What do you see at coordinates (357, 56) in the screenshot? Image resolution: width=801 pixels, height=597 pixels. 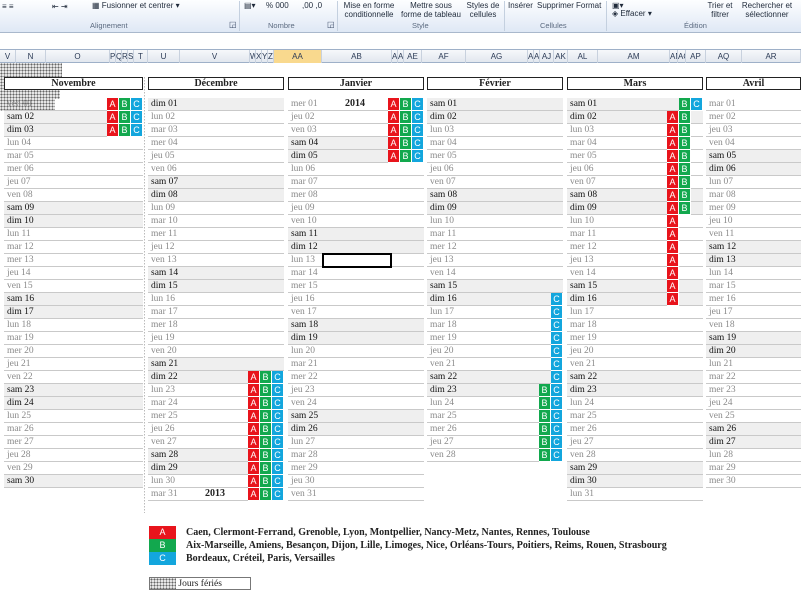 I see `column-header-ab: AB` at bounding box center [357, 56].